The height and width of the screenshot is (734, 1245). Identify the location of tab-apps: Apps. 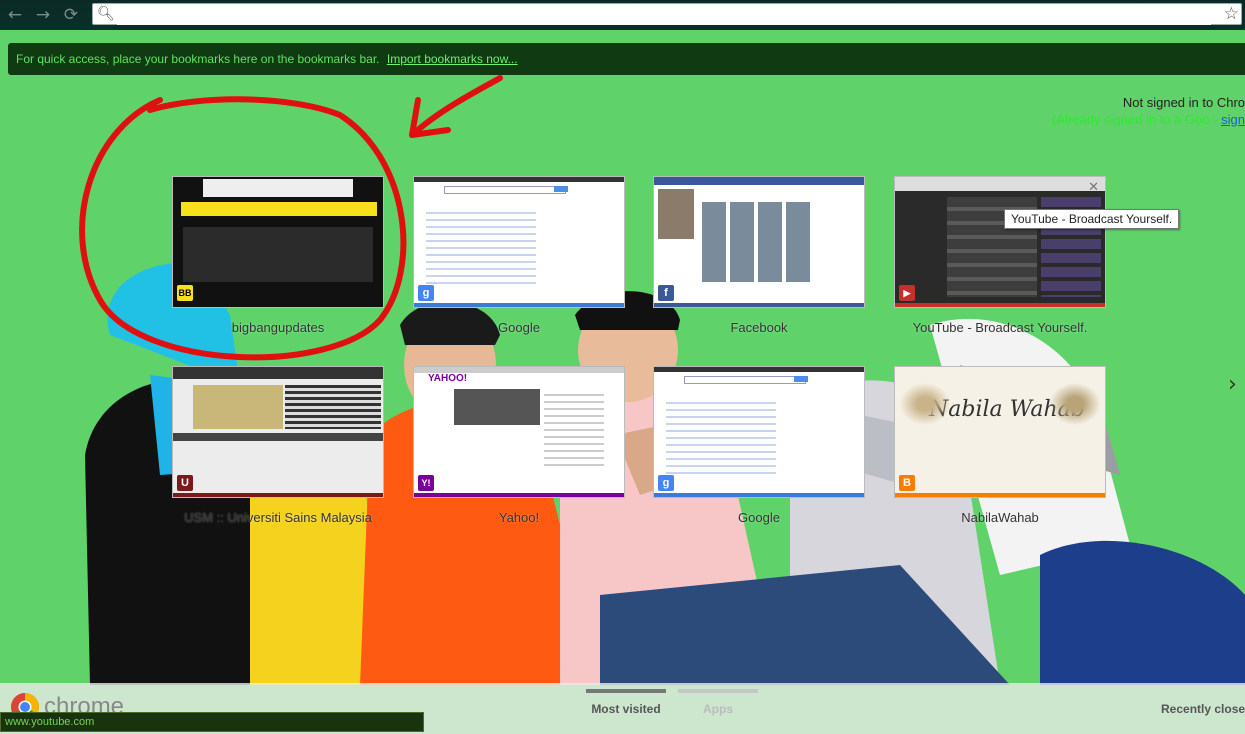
(718, 702).